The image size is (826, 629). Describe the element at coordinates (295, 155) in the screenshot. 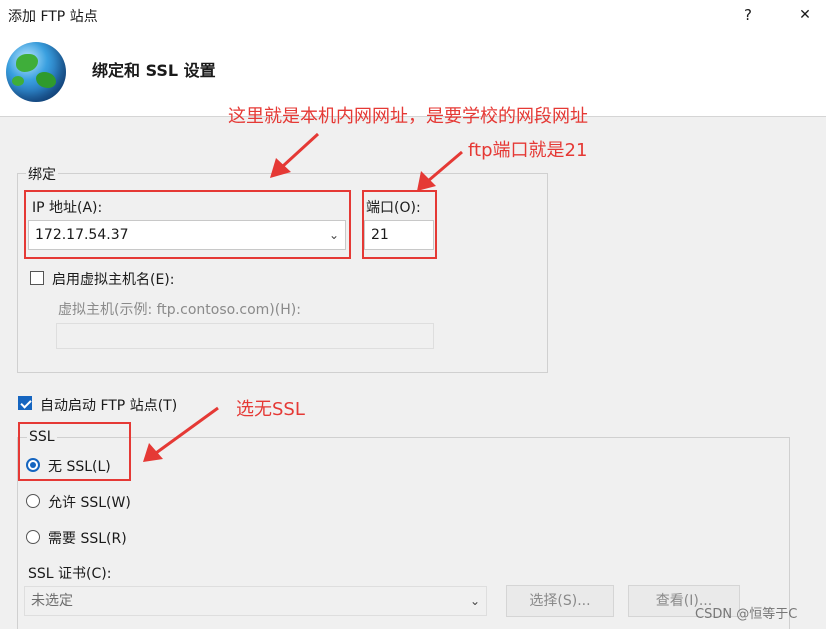

I see `ip-arrow` at that location.